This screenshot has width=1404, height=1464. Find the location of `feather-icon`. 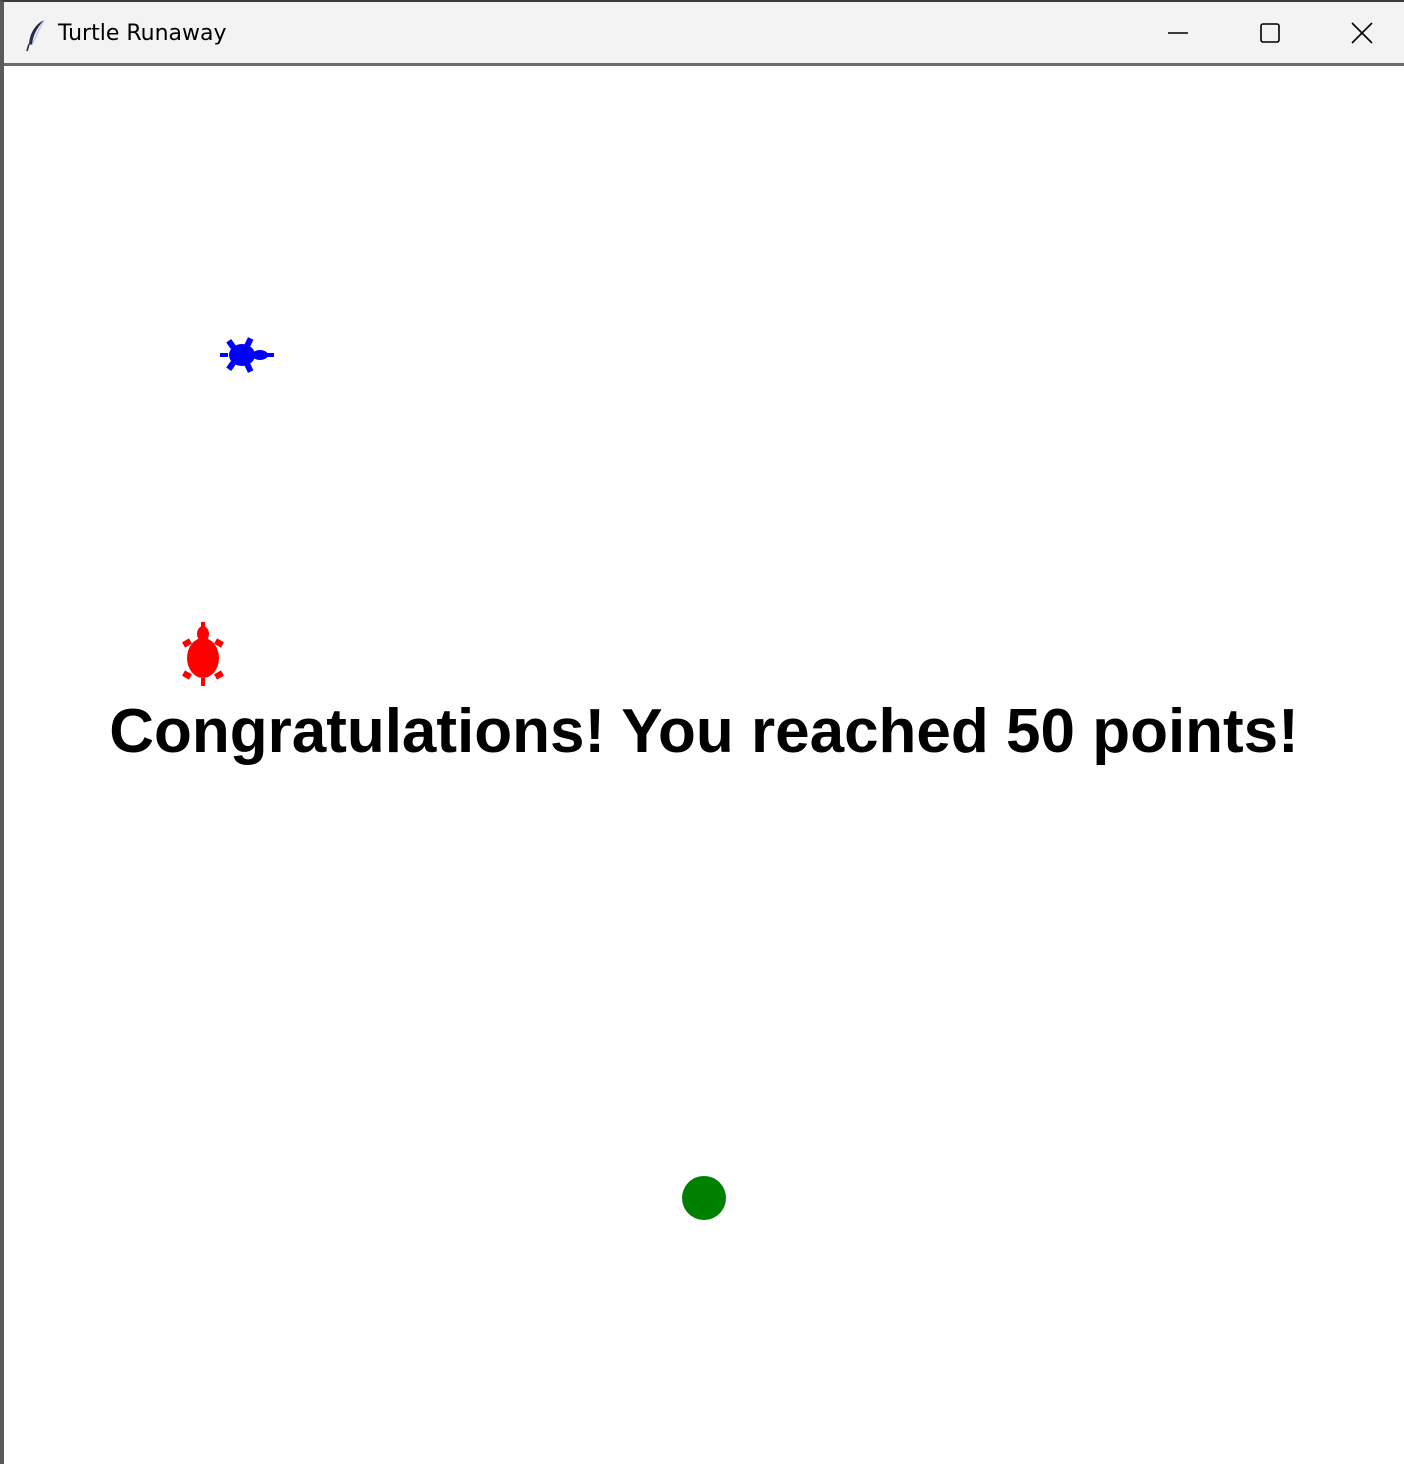

feather-icon is located at coordinates (35, 35).